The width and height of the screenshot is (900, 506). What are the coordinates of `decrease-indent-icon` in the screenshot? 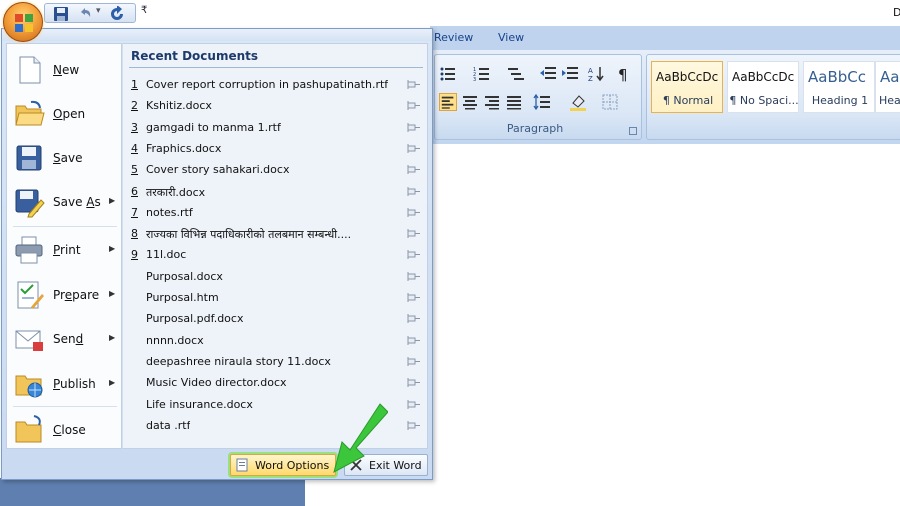 It's located at (548, 74).